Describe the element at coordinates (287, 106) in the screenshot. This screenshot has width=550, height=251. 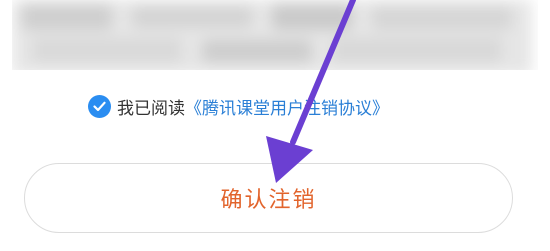
I see `agreement-link: 《腾讯课堂用户注销协议》` at that location.